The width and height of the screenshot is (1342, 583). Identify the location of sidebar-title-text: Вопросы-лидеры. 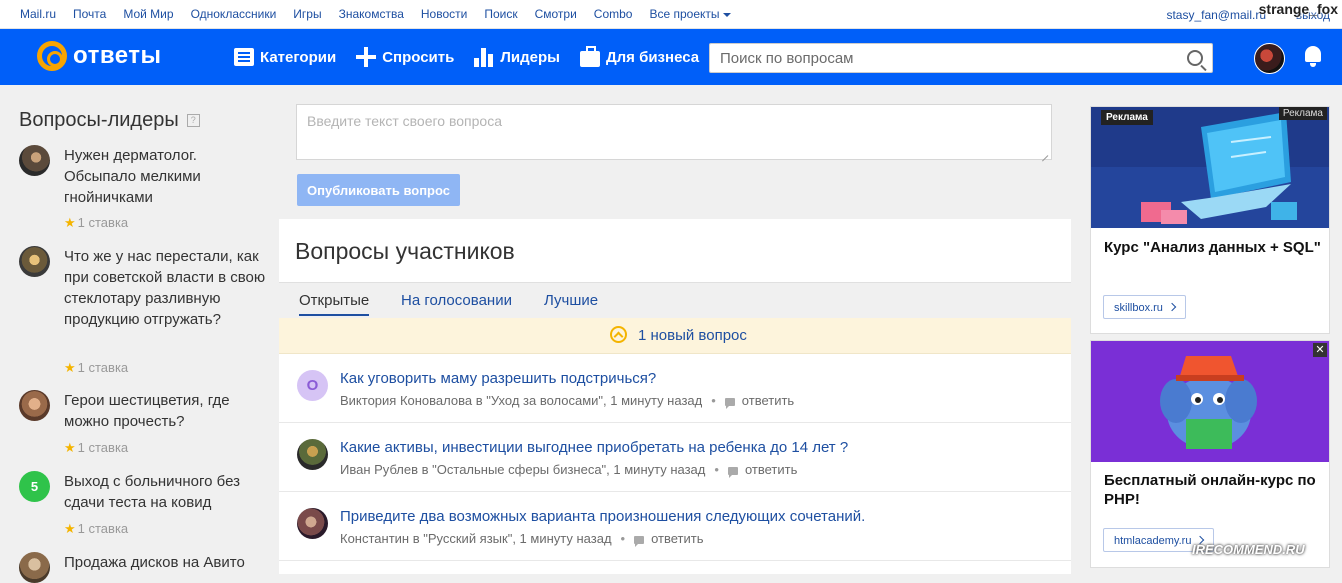
(99, 120).